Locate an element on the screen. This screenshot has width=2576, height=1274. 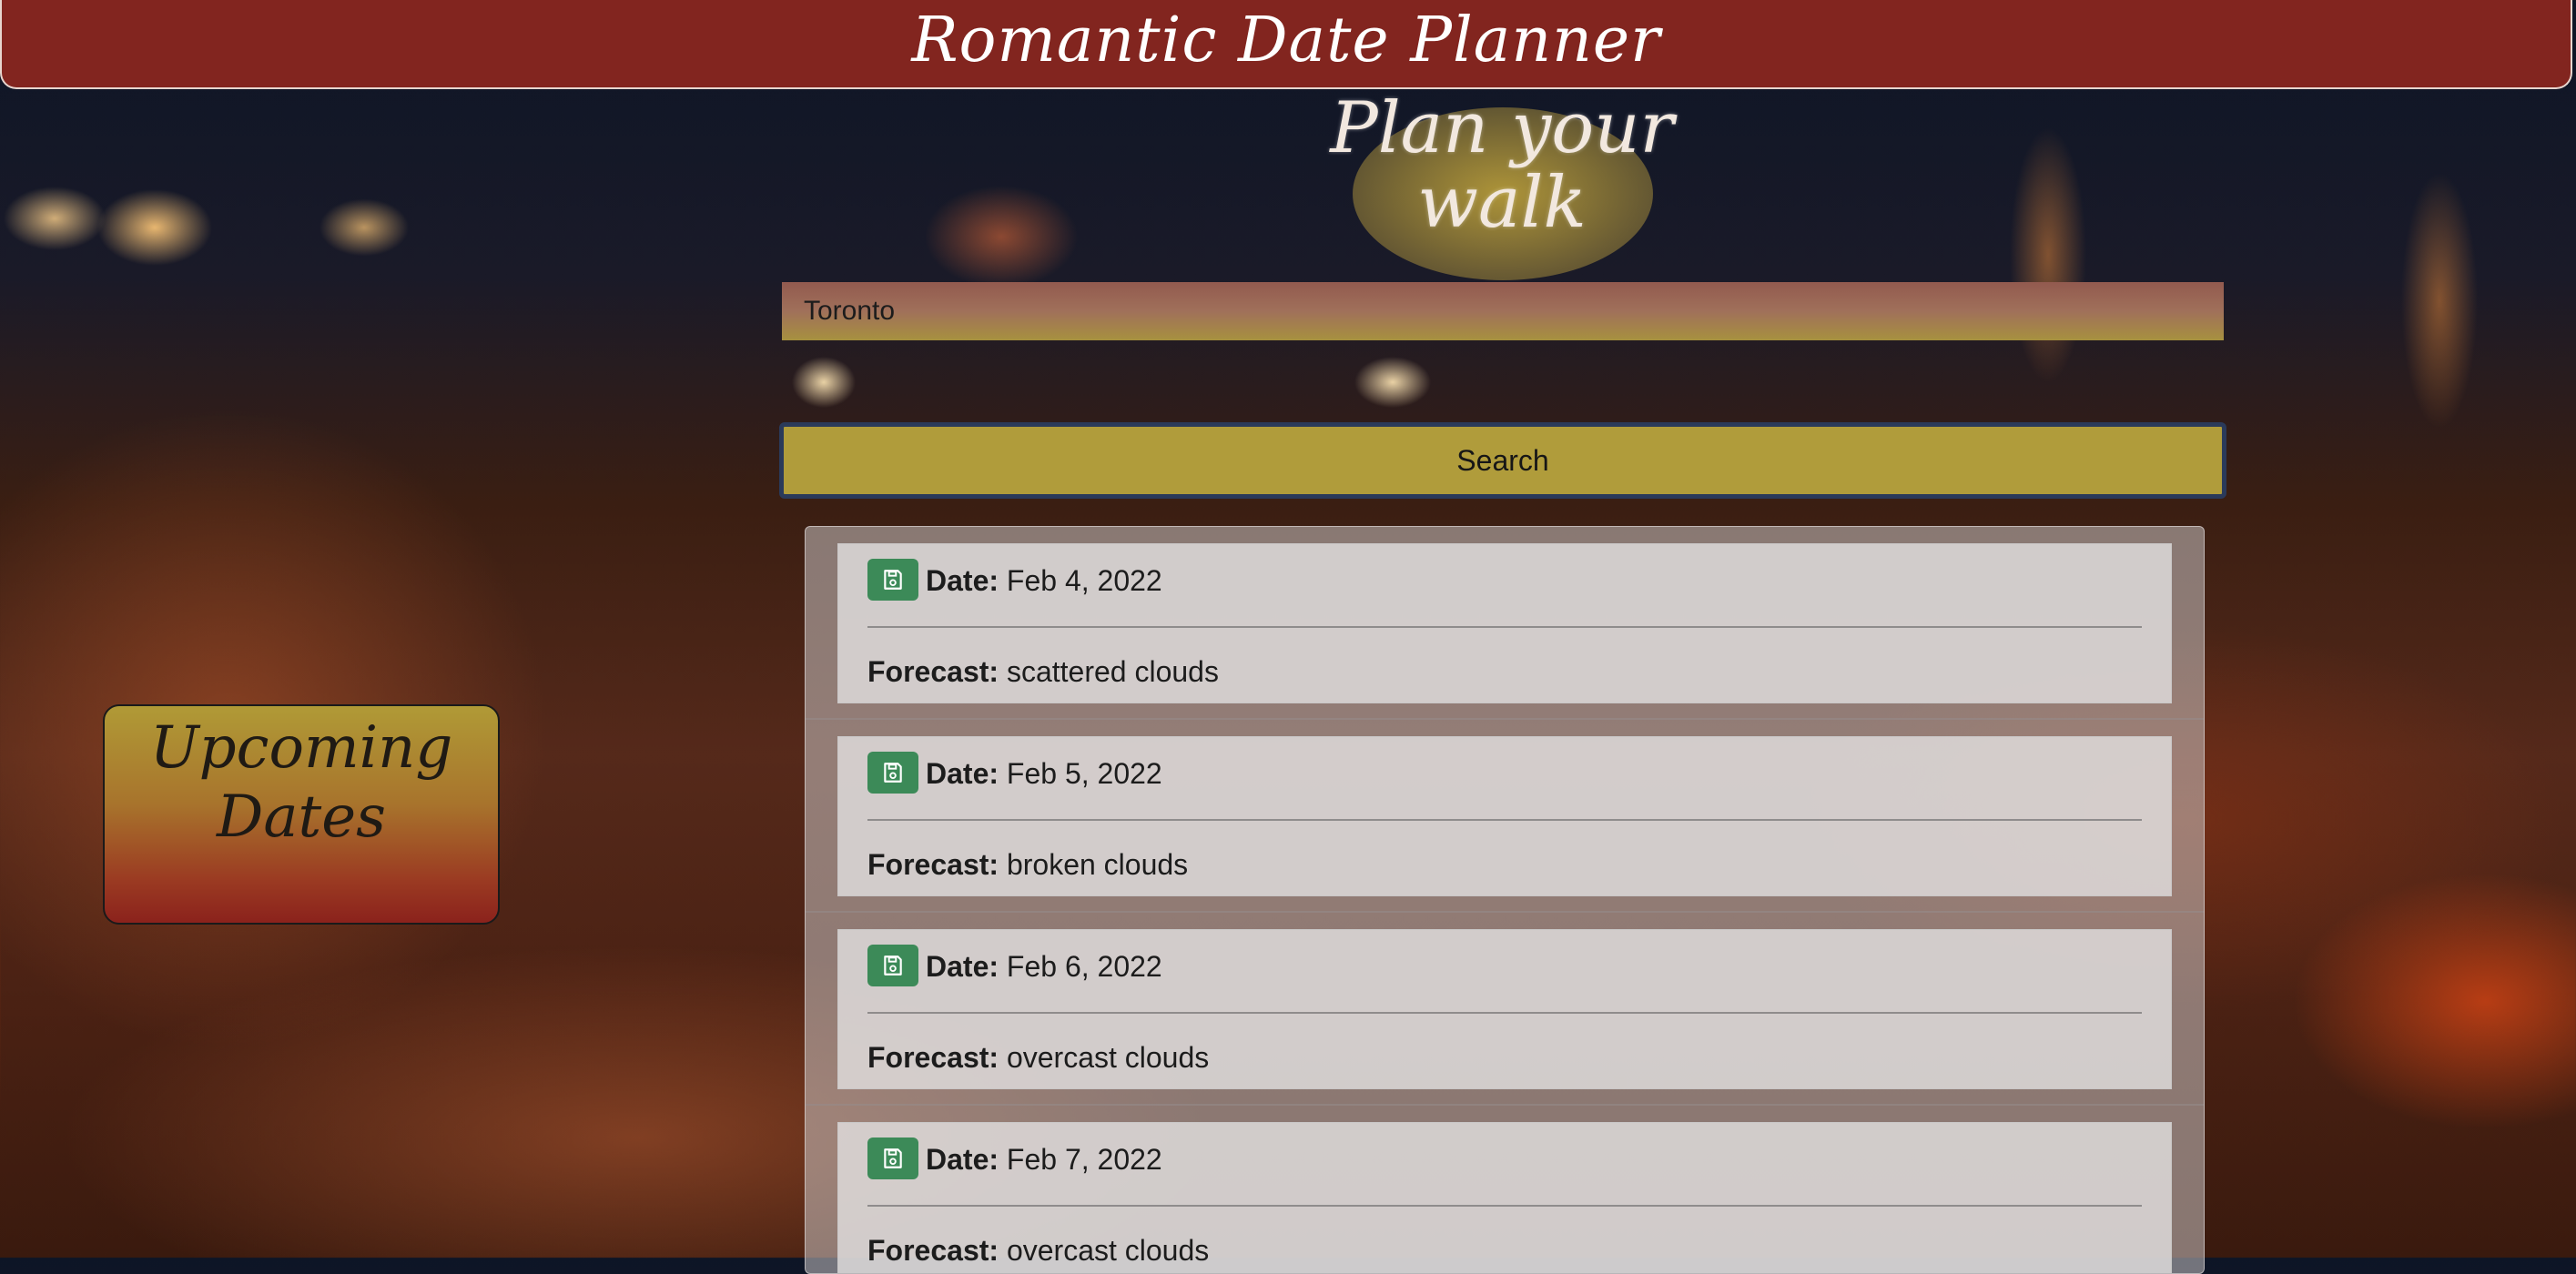
forecast-date: Date: Feb 4, 2022 is located at coordinates (1044, 581).